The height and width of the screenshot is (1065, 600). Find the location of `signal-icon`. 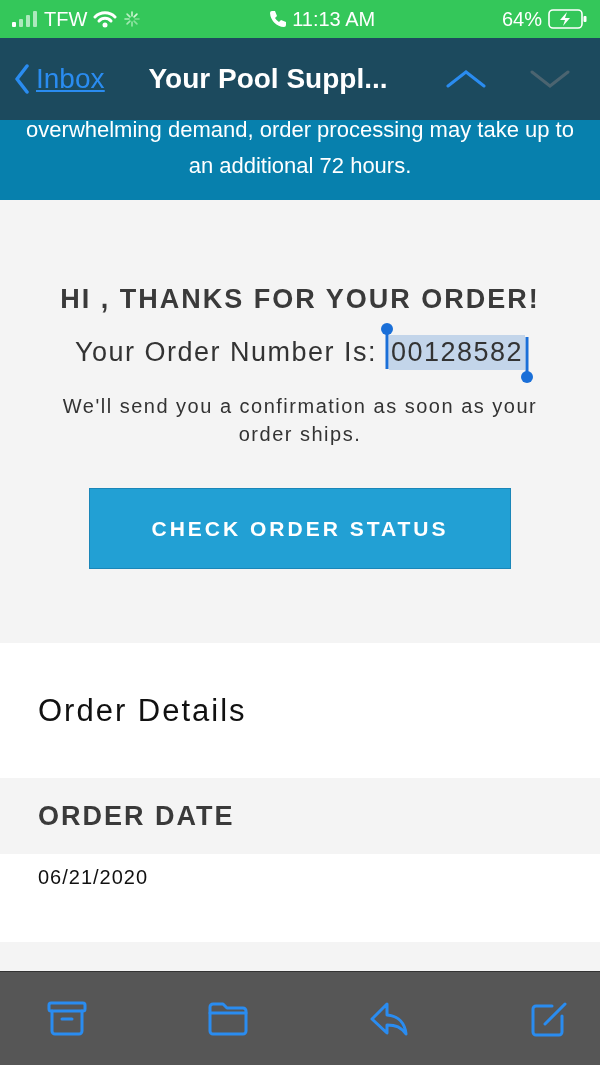

signal-icon is located at coordinates (25, 19).